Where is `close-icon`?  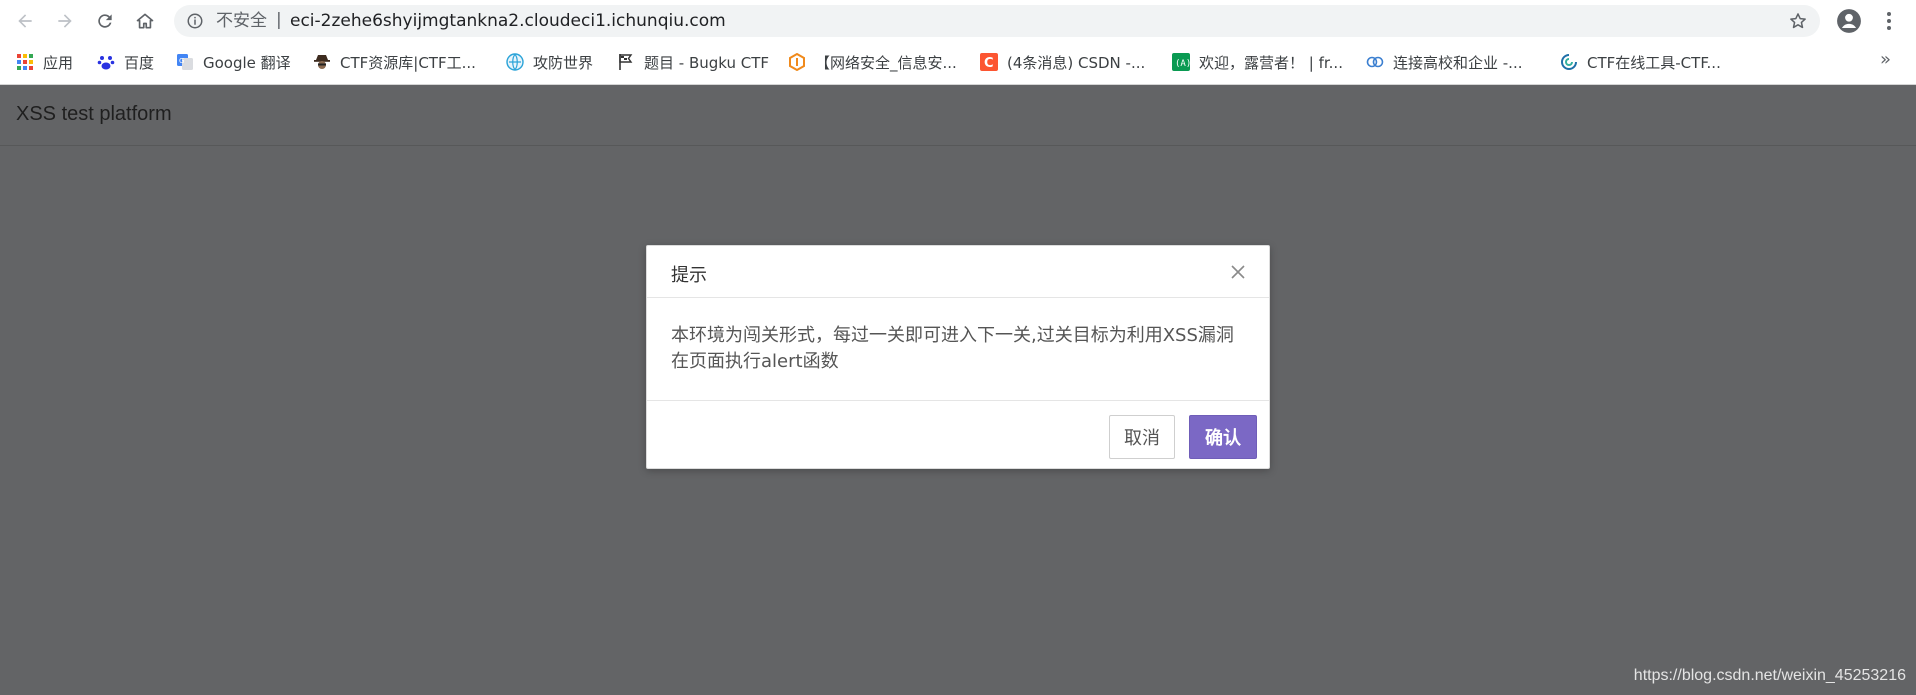
close-icon is located at coordinates (1238, 272).